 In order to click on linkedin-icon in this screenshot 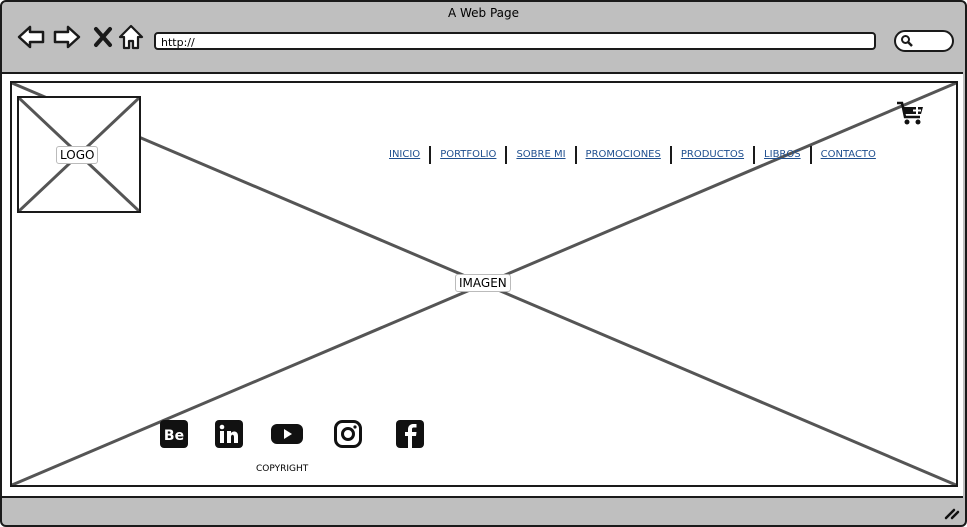, I will do `click(229, 434)`.